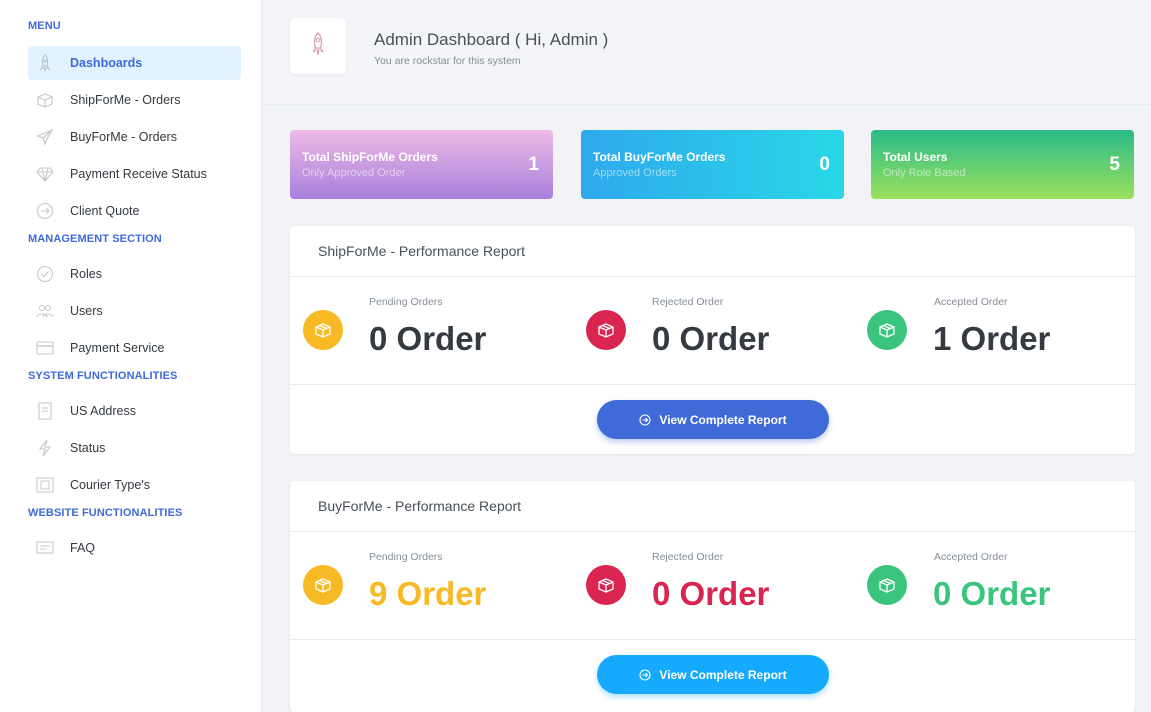  I want to click on document-icon, so click(45, 411).